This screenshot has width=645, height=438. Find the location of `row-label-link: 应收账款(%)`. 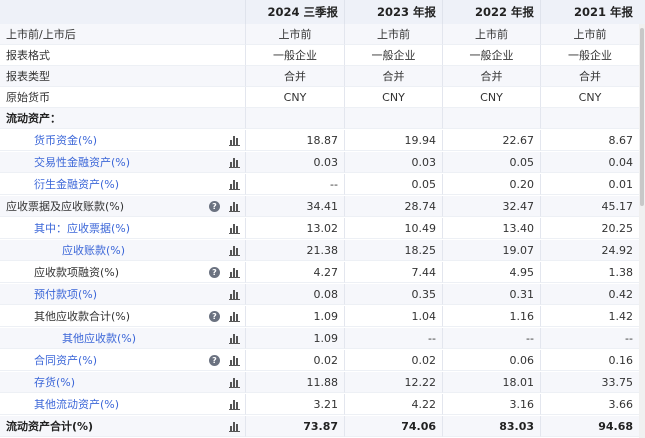

row-label-link: 应收账款(%) is located at coordinates (93, 250).